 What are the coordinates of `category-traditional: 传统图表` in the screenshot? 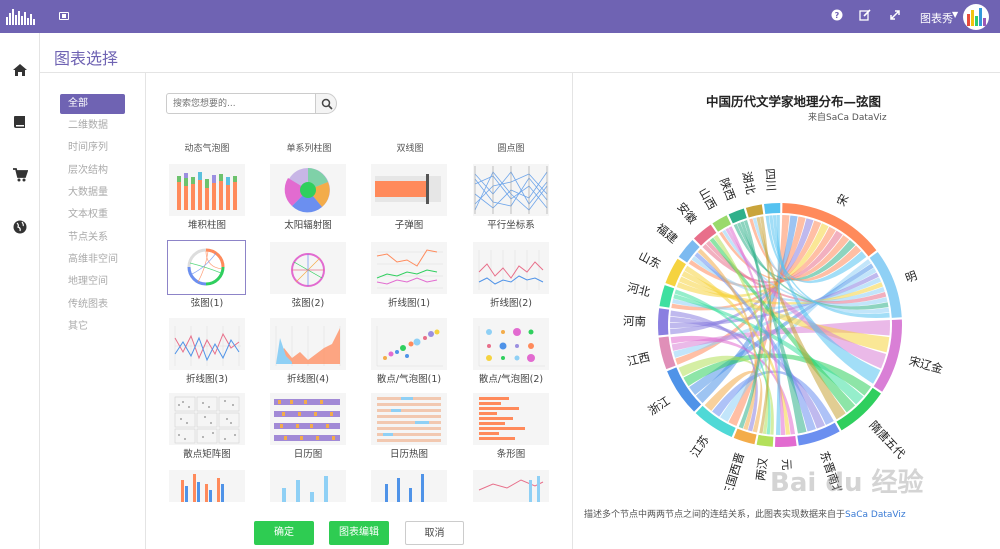 It's located at (92, 305).